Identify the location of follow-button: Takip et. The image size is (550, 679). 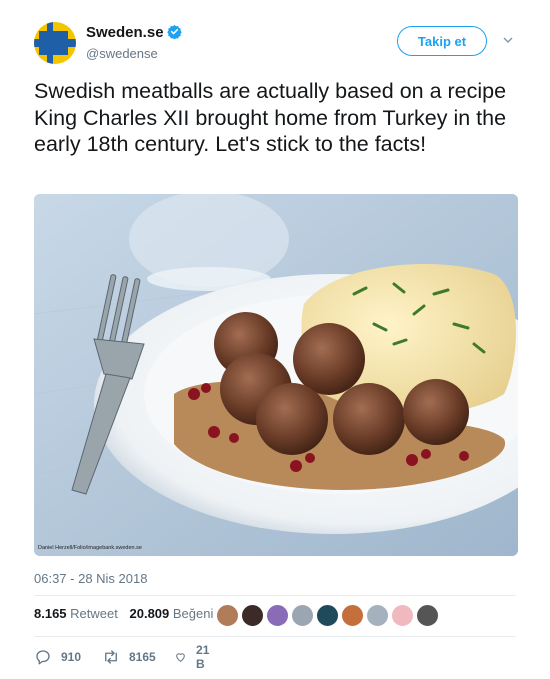
(442, 41).